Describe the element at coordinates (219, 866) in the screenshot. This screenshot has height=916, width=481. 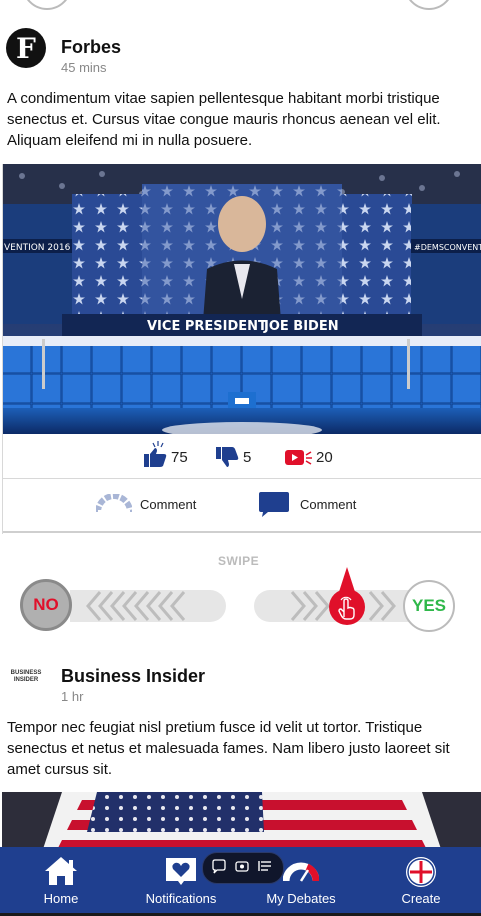
I see `chat-icon` at that location.